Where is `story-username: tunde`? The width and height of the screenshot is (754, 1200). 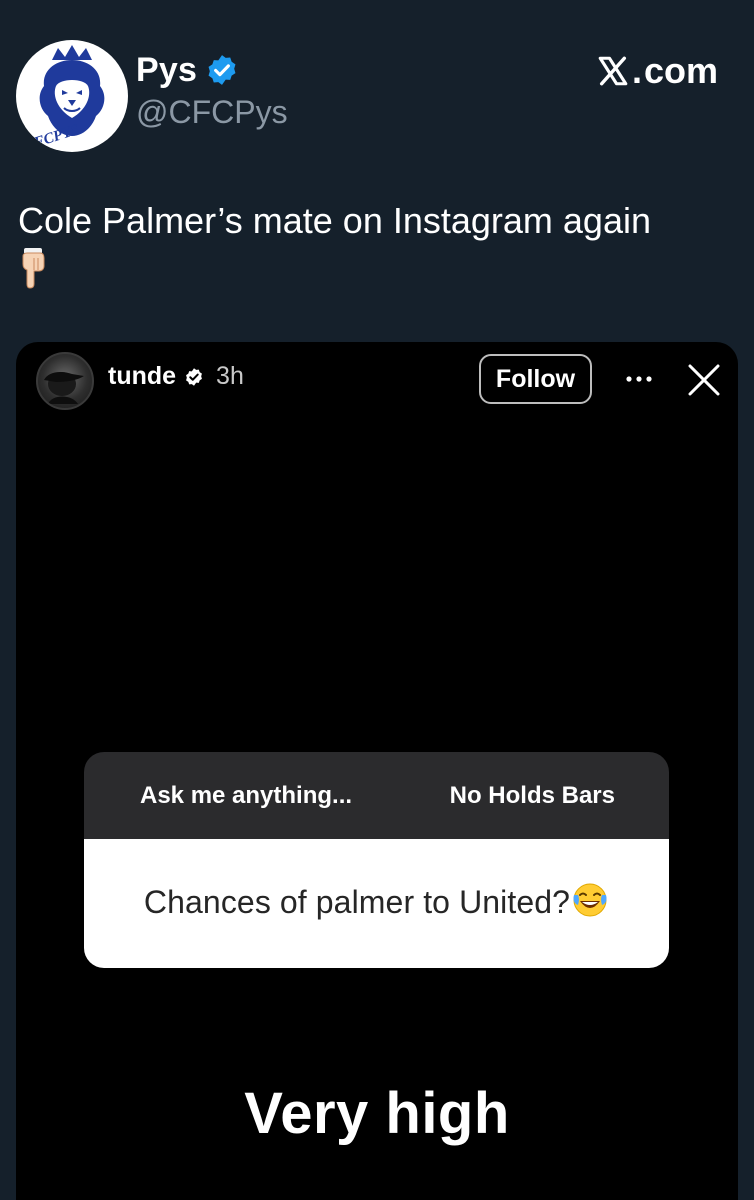 story-username: tunde is located at coordinates (142, 376).